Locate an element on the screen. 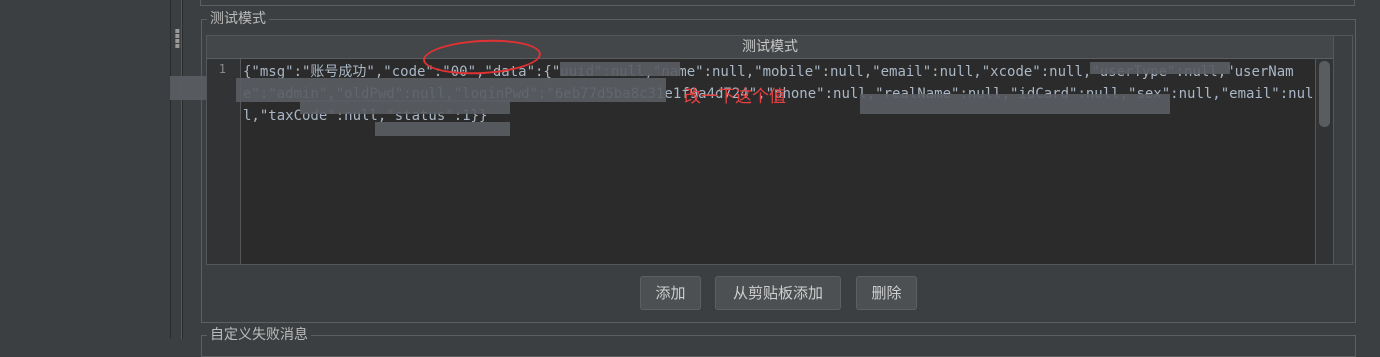 This screenshot has width=1380, height=357. add-from-clipboard-button: 从剪贴板添加 is located at coordinates (778, 293).